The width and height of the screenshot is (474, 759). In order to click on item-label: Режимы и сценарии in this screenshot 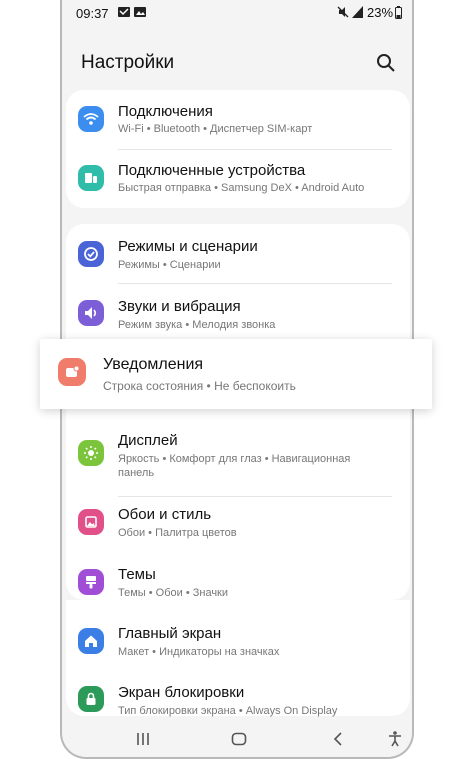, I will do `click(188, 246)`.